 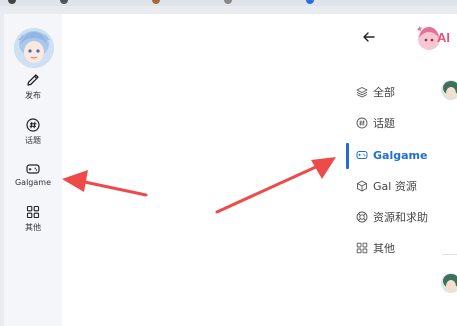 I want to click on cube-icon, so click(x=362, y=186).